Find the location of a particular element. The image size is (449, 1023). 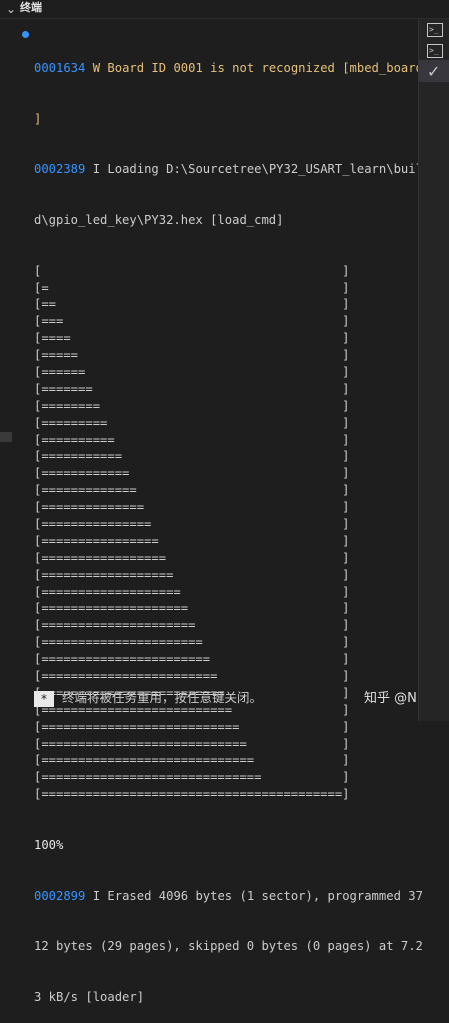

progress-bar-line: [======================= ] is located at coordinates (192, 659).